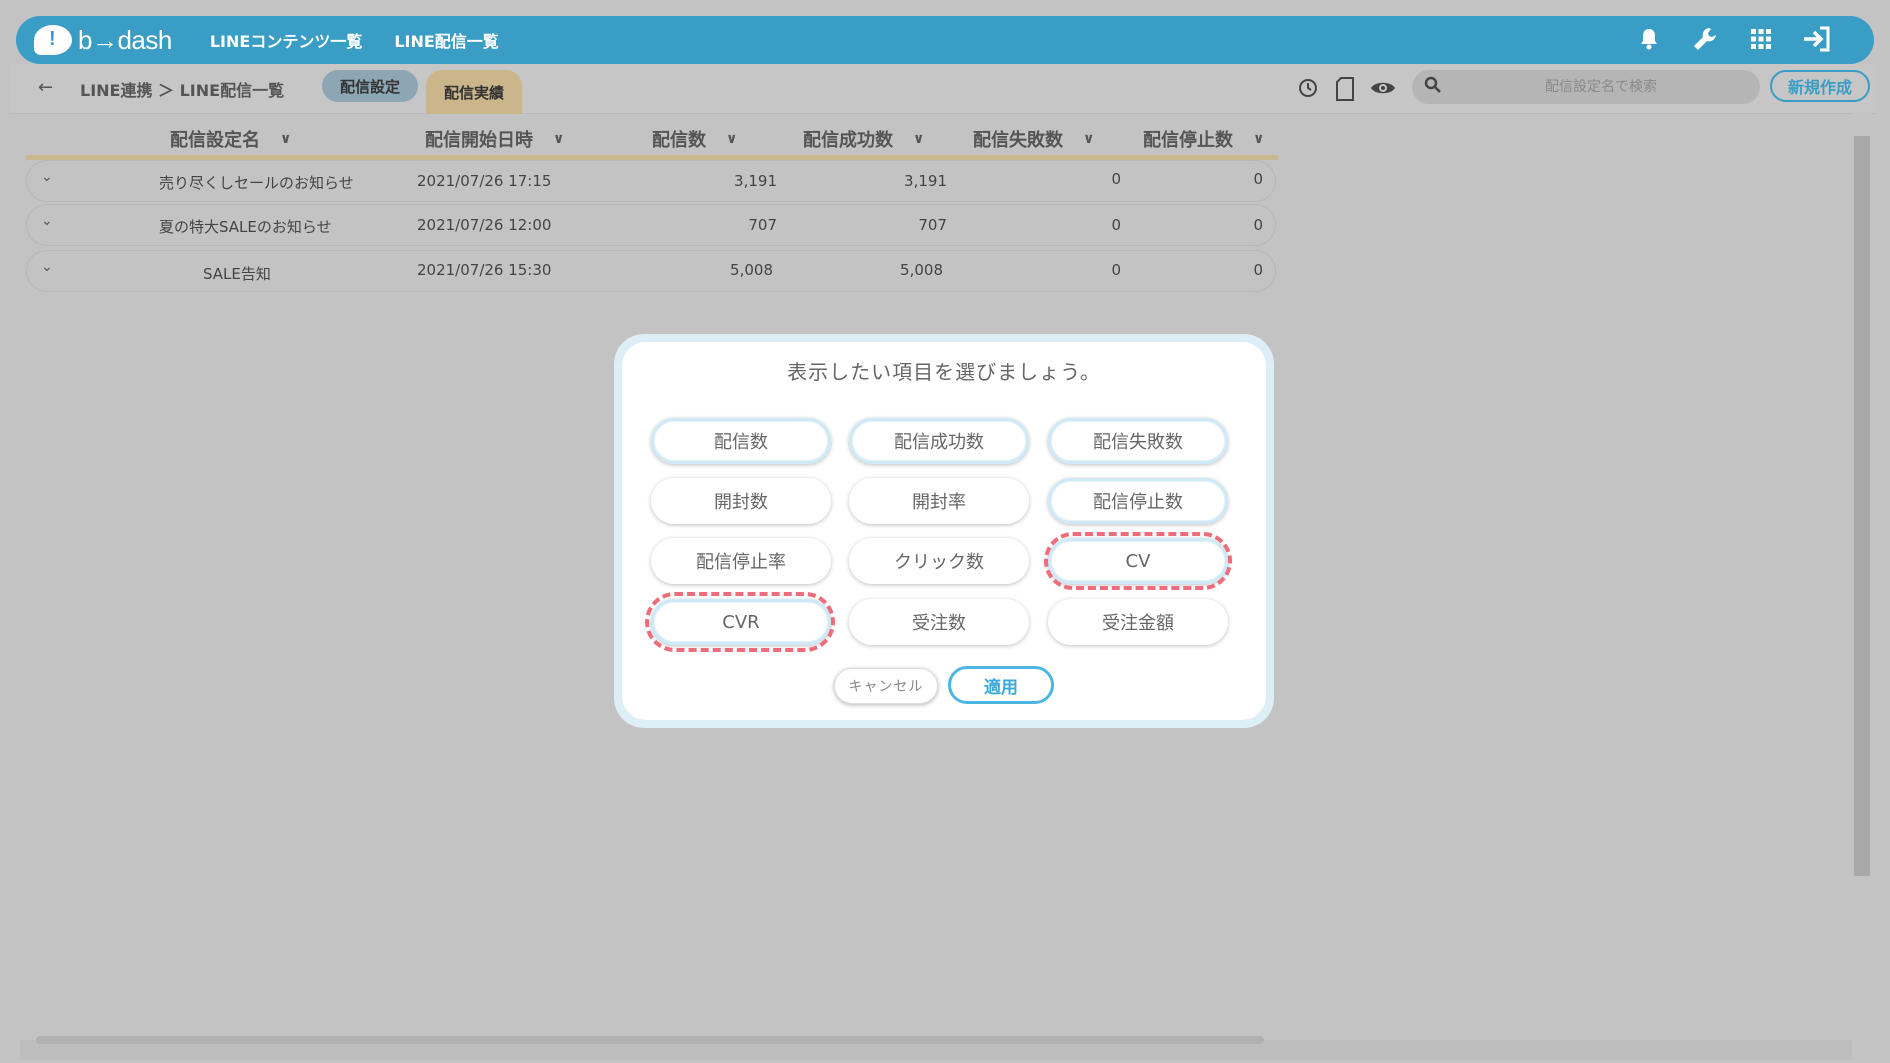 The height and width of the screenshot is (1063, 1890). I want to click on table-header: 配信設定名 ∨ 配信開始日時 ∨ 配信数 ∨ 配信成功数 ∨ 配信失敗数 ∨ 配信停止数 ∨, so click(652, 141).